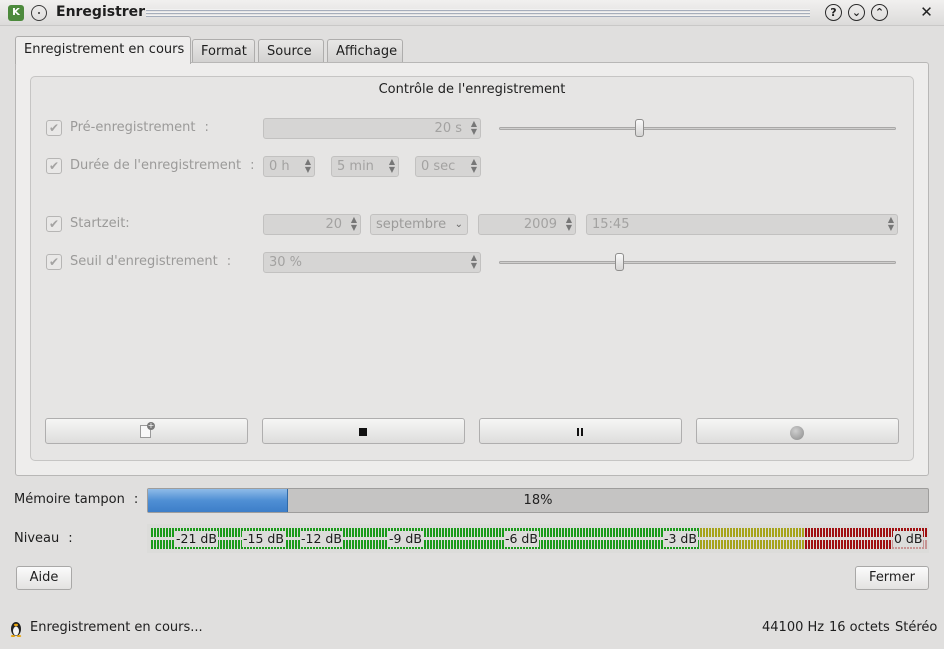  What do you see at coordinates (44, 578) in the screenshot?
I see `help-button: Aide` at bounding box center [44, 578].